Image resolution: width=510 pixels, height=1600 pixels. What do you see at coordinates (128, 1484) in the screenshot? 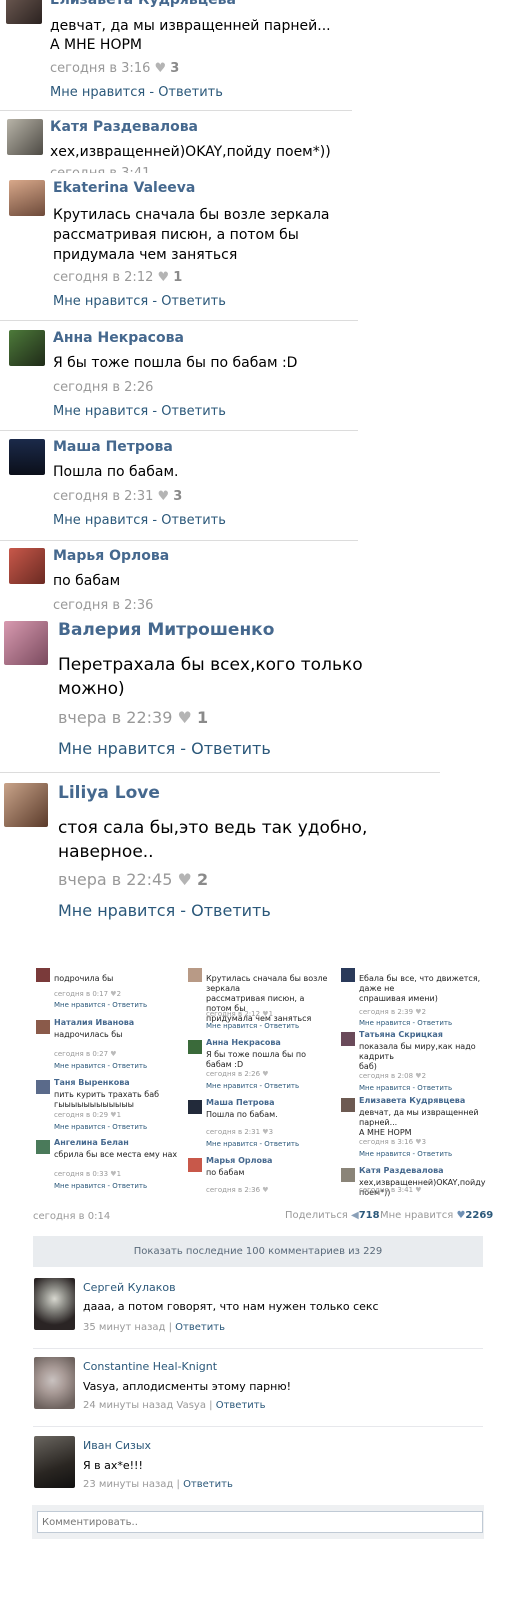
I see `comment-time: 23 минуты назад` at bounding box center [128, 1484].